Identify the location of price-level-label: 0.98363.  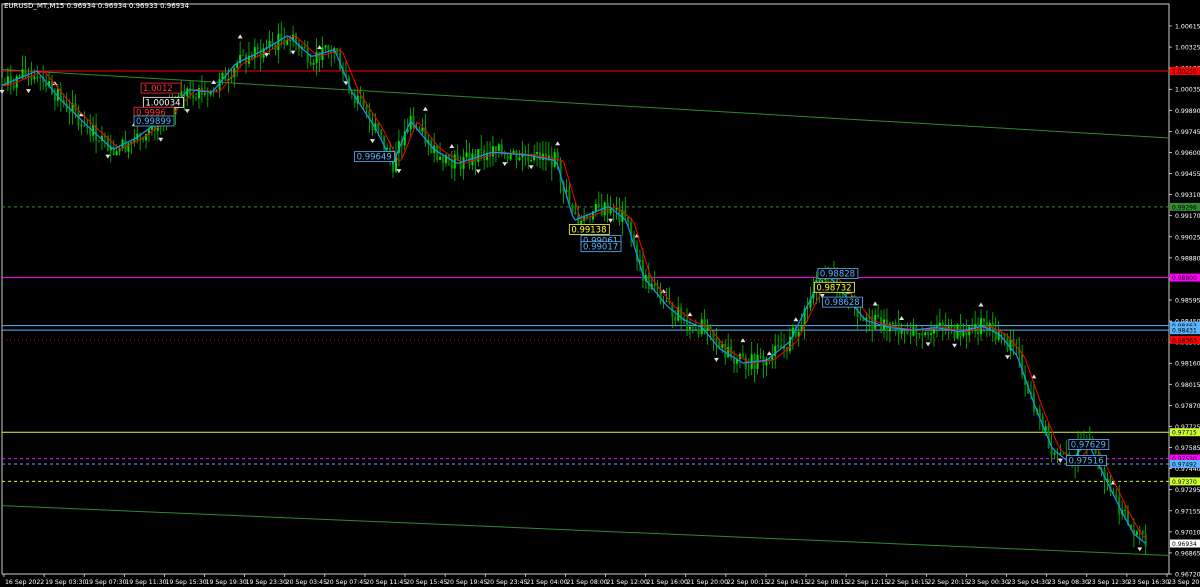
(1184, 340).